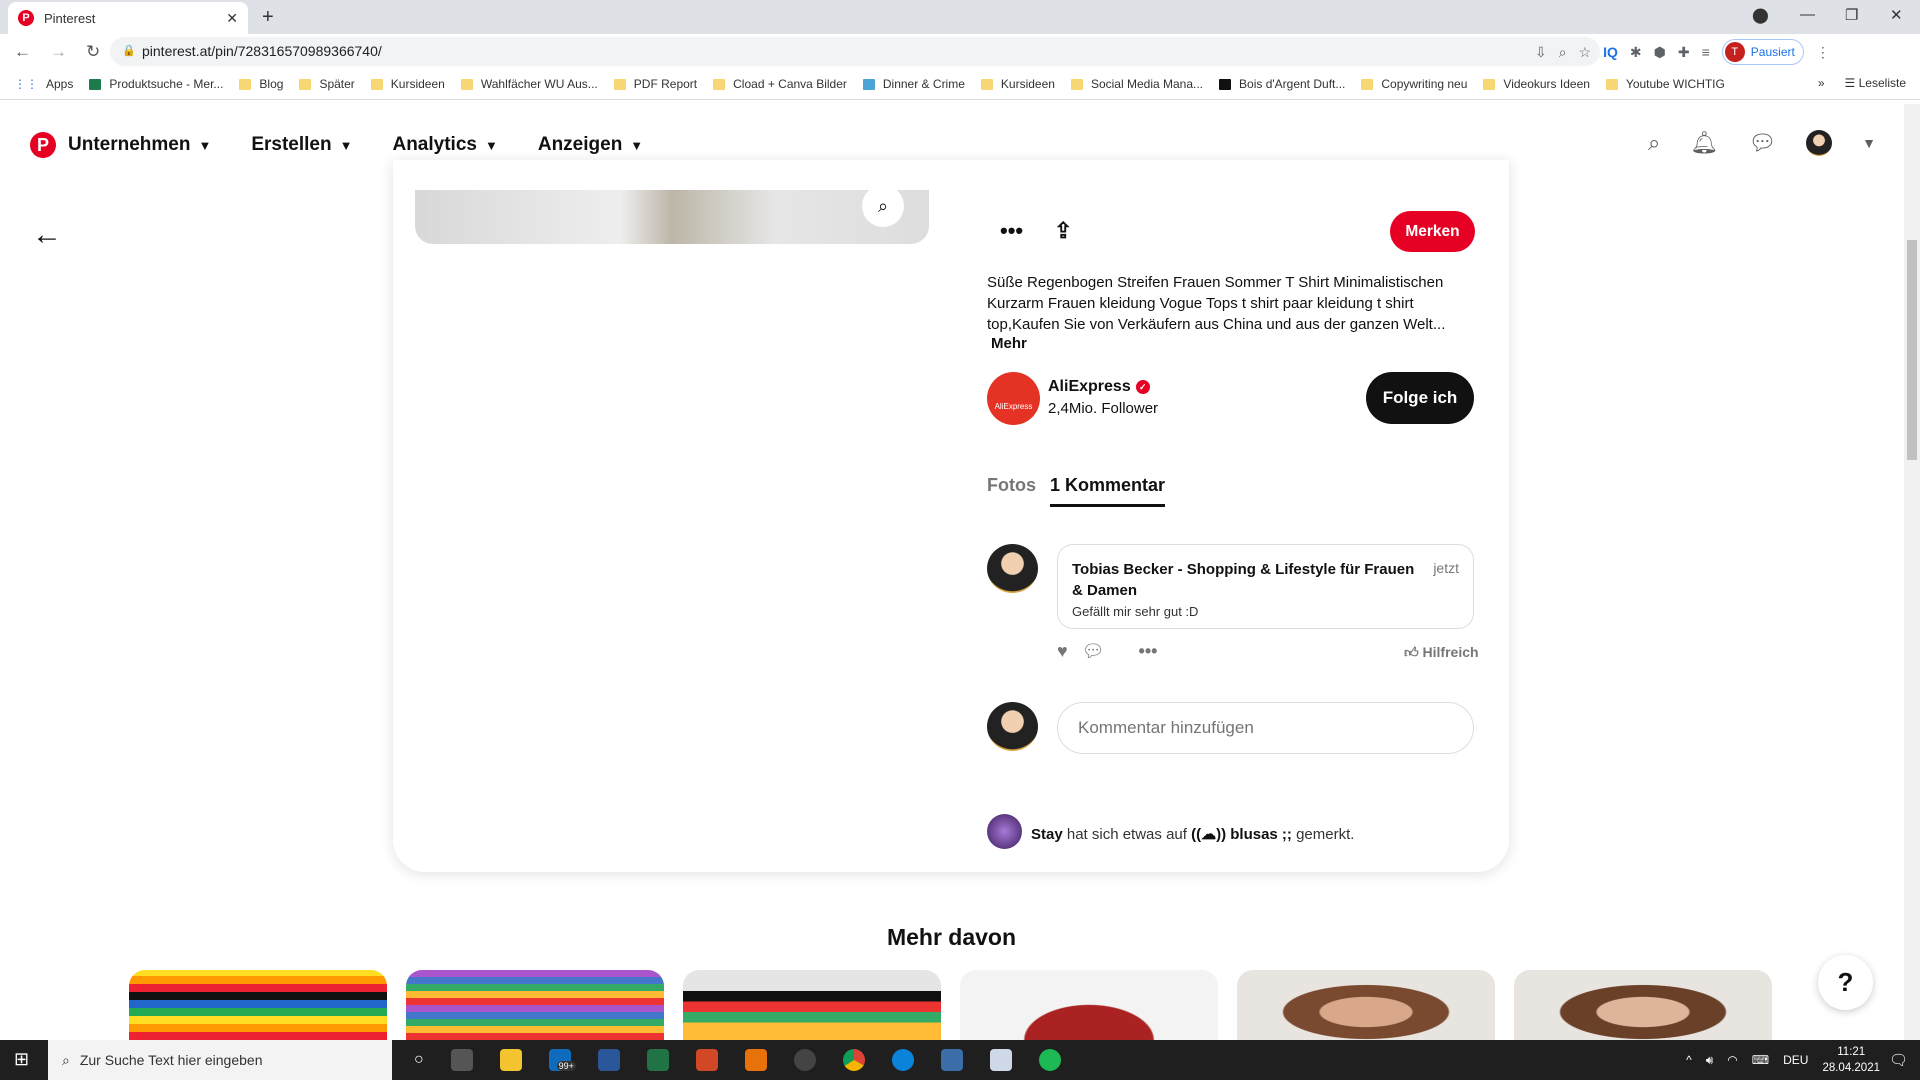 Image resolution: width=1920 pixels, height=1080 pixels. Describe the element at coordinates (590, 145) in the screenshot. I see `menu-anzeigen: Anzeigen ▼` at that location.